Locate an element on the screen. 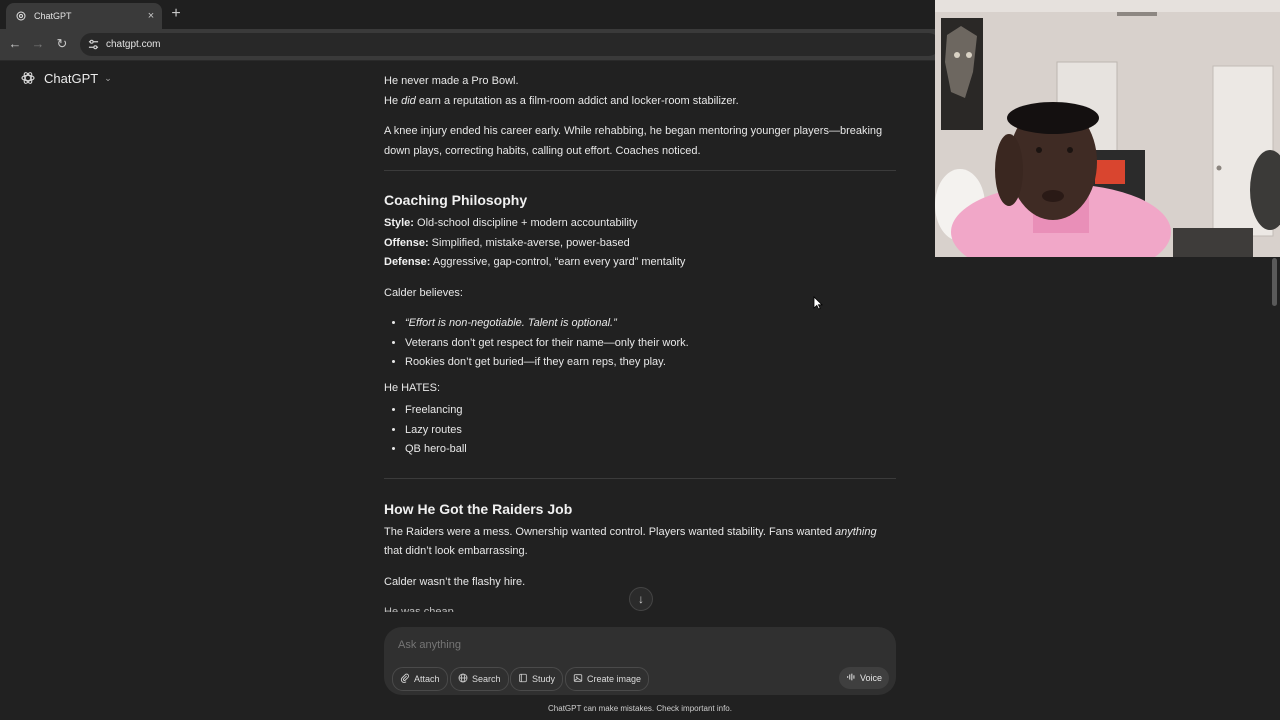 This screenshot has width=1280, height=720. section-heading: Coaching Philosophy is located at coordinates (456, 200).